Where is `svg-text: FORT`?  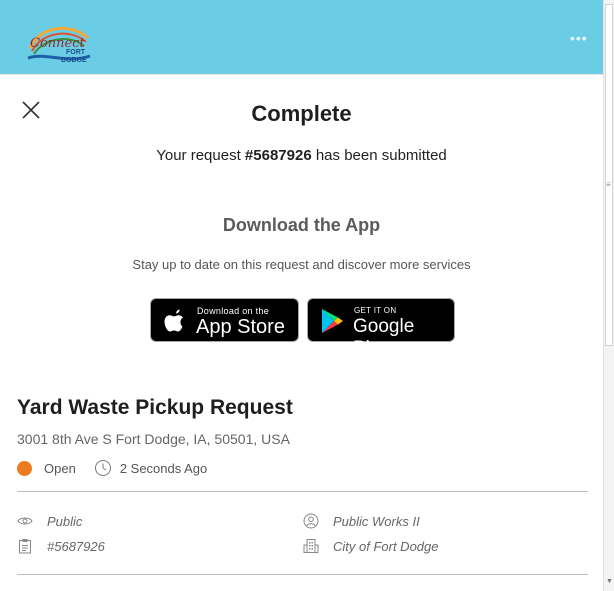
svg-text: FORT is located at coordinates (76, 52).